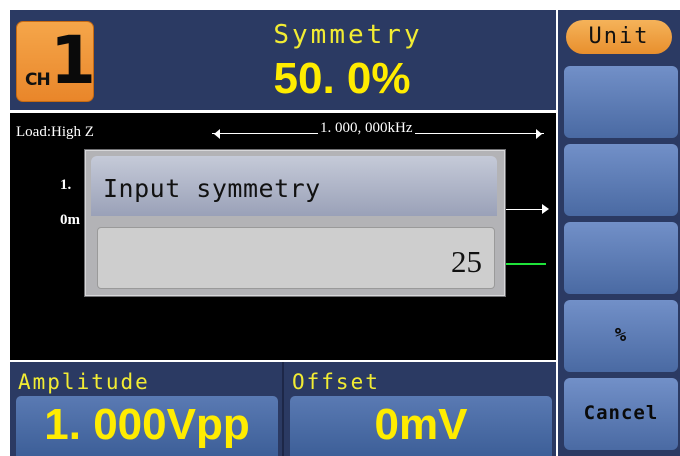 This screenshot has width=680, height=456. I want to click on offset-value: 0mV, so click(421, 424).